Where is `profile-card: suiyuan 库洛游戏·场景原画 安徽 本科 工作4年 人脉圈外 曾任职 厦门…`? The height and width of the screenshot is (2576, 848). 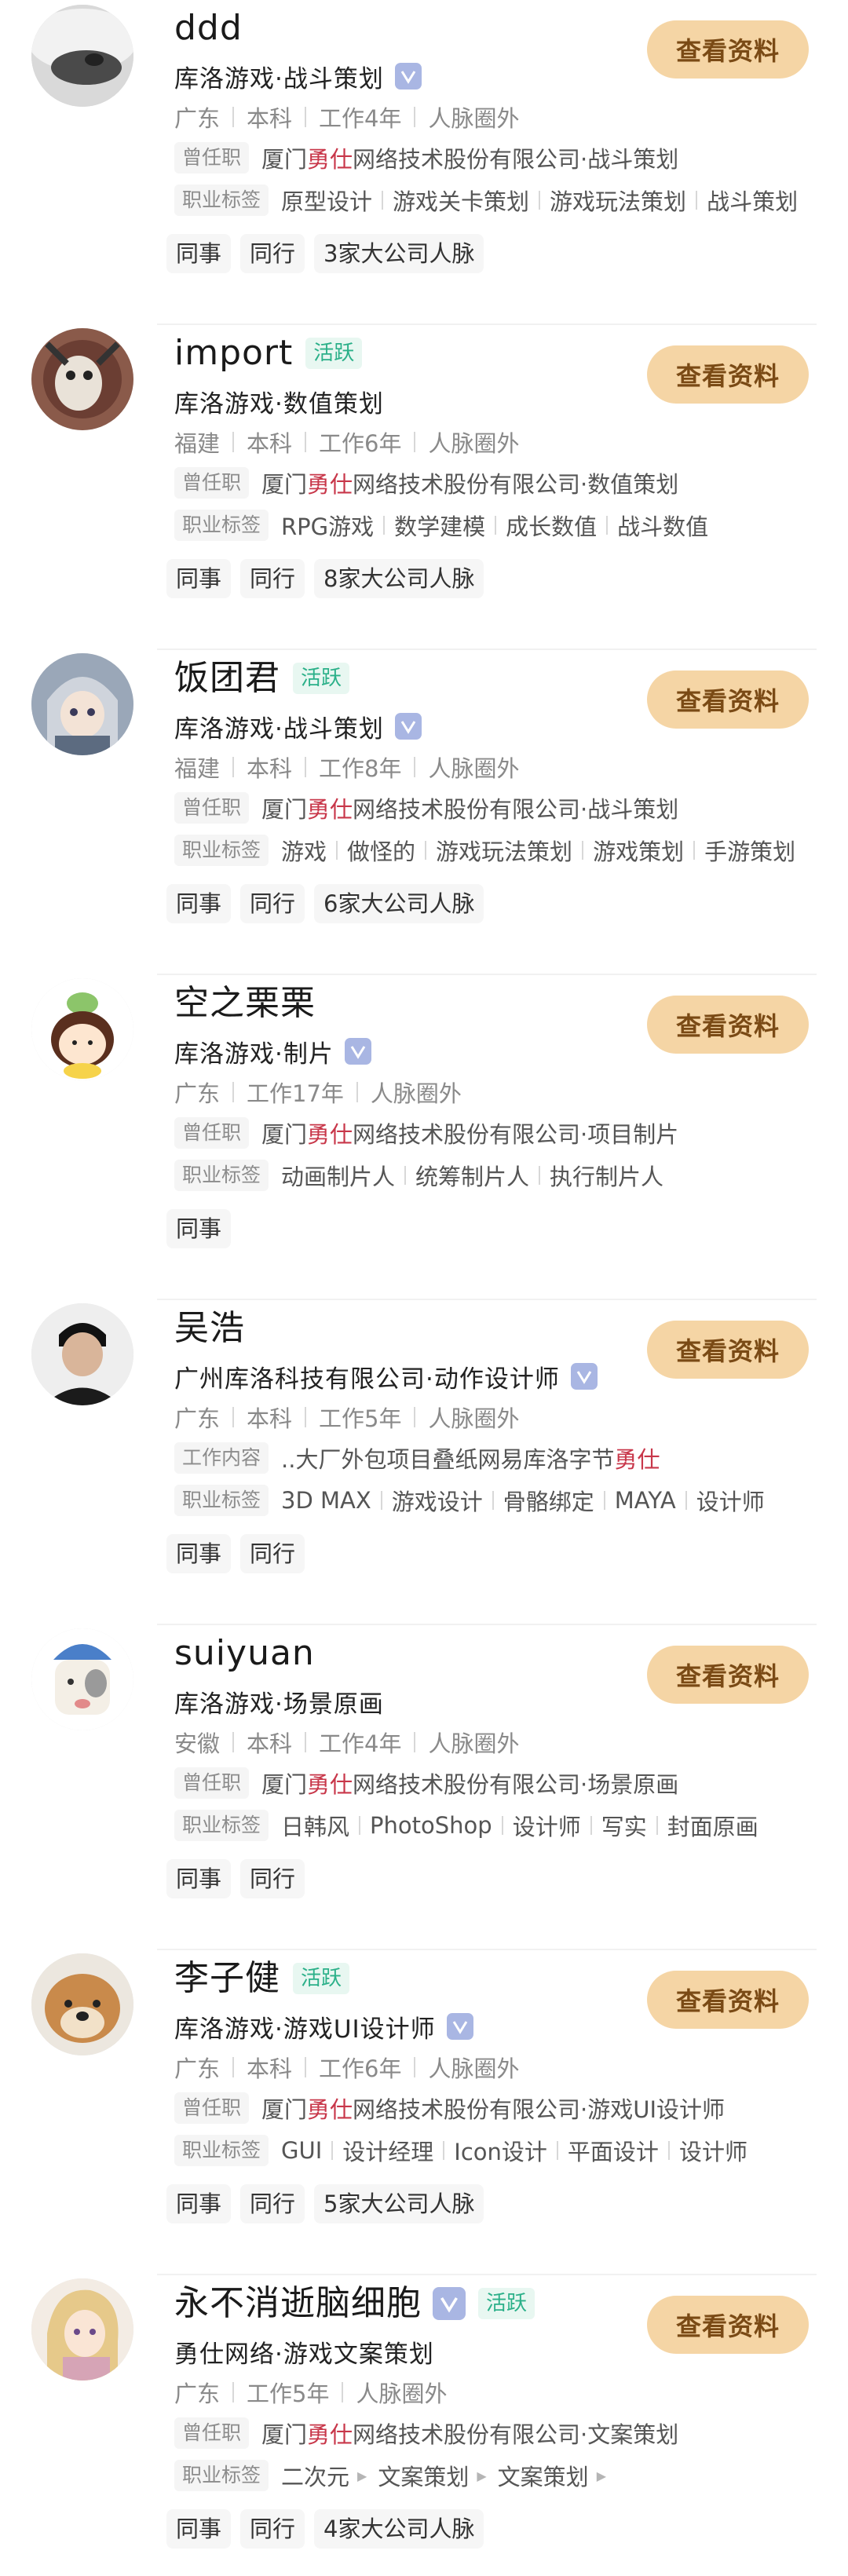
profile-card: suiyuan 库洛游戏·场景原画 安徽 本科 工作4年 人脉圈外 曾任职 厦门… is located at coordinates (424, 1787).